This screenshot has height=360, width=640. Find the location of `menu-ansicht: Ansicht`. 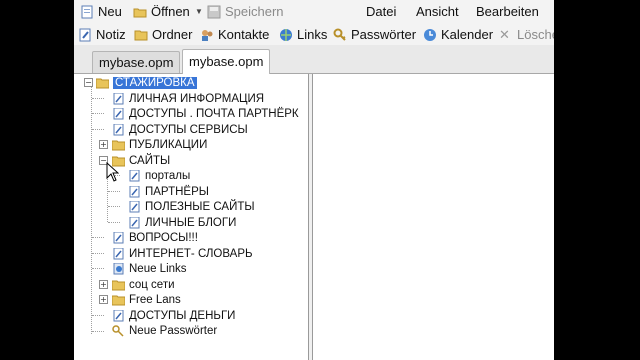

menu-ansicht: Ansicht is located at coordinates (437, 11).